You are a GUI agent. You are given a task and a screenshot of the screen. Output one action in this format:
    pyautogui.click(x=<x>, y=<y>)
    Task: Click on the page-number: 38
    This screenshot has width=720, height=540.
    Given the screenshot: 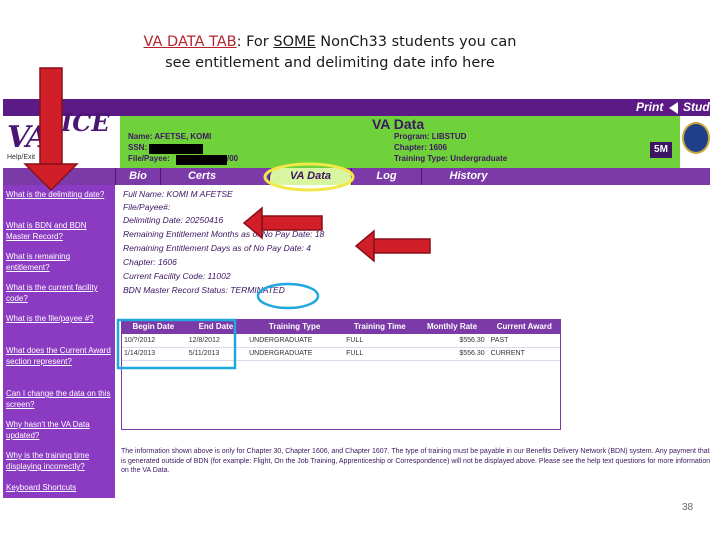 What is the action you would take?
    pyautogui.click(x=688, y=507)
    